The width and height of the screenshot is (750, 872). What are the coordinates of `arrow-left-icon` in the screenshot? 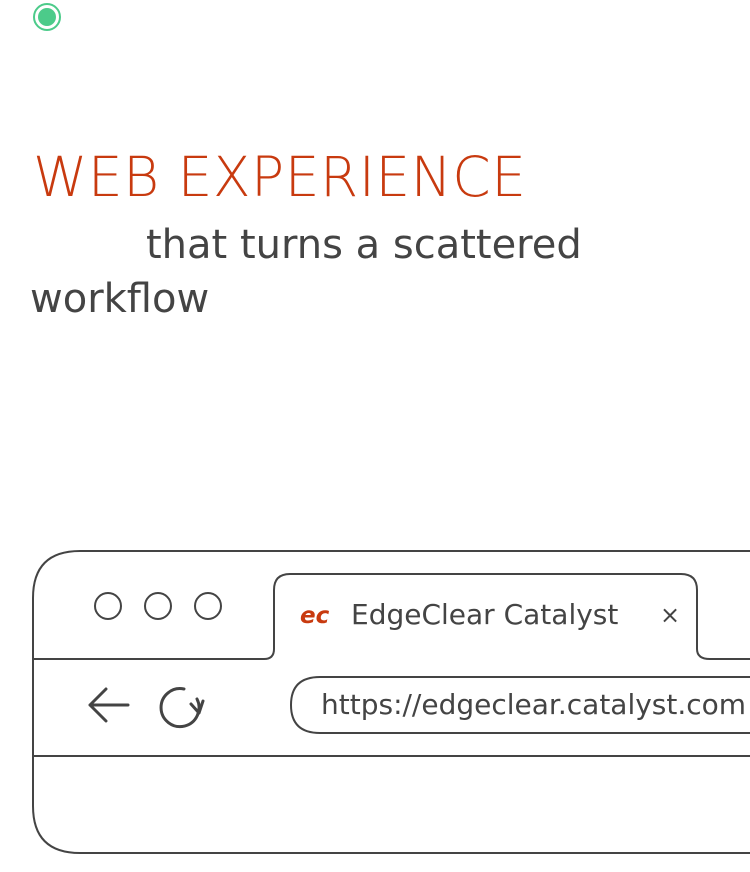 It's located at (109, 705).